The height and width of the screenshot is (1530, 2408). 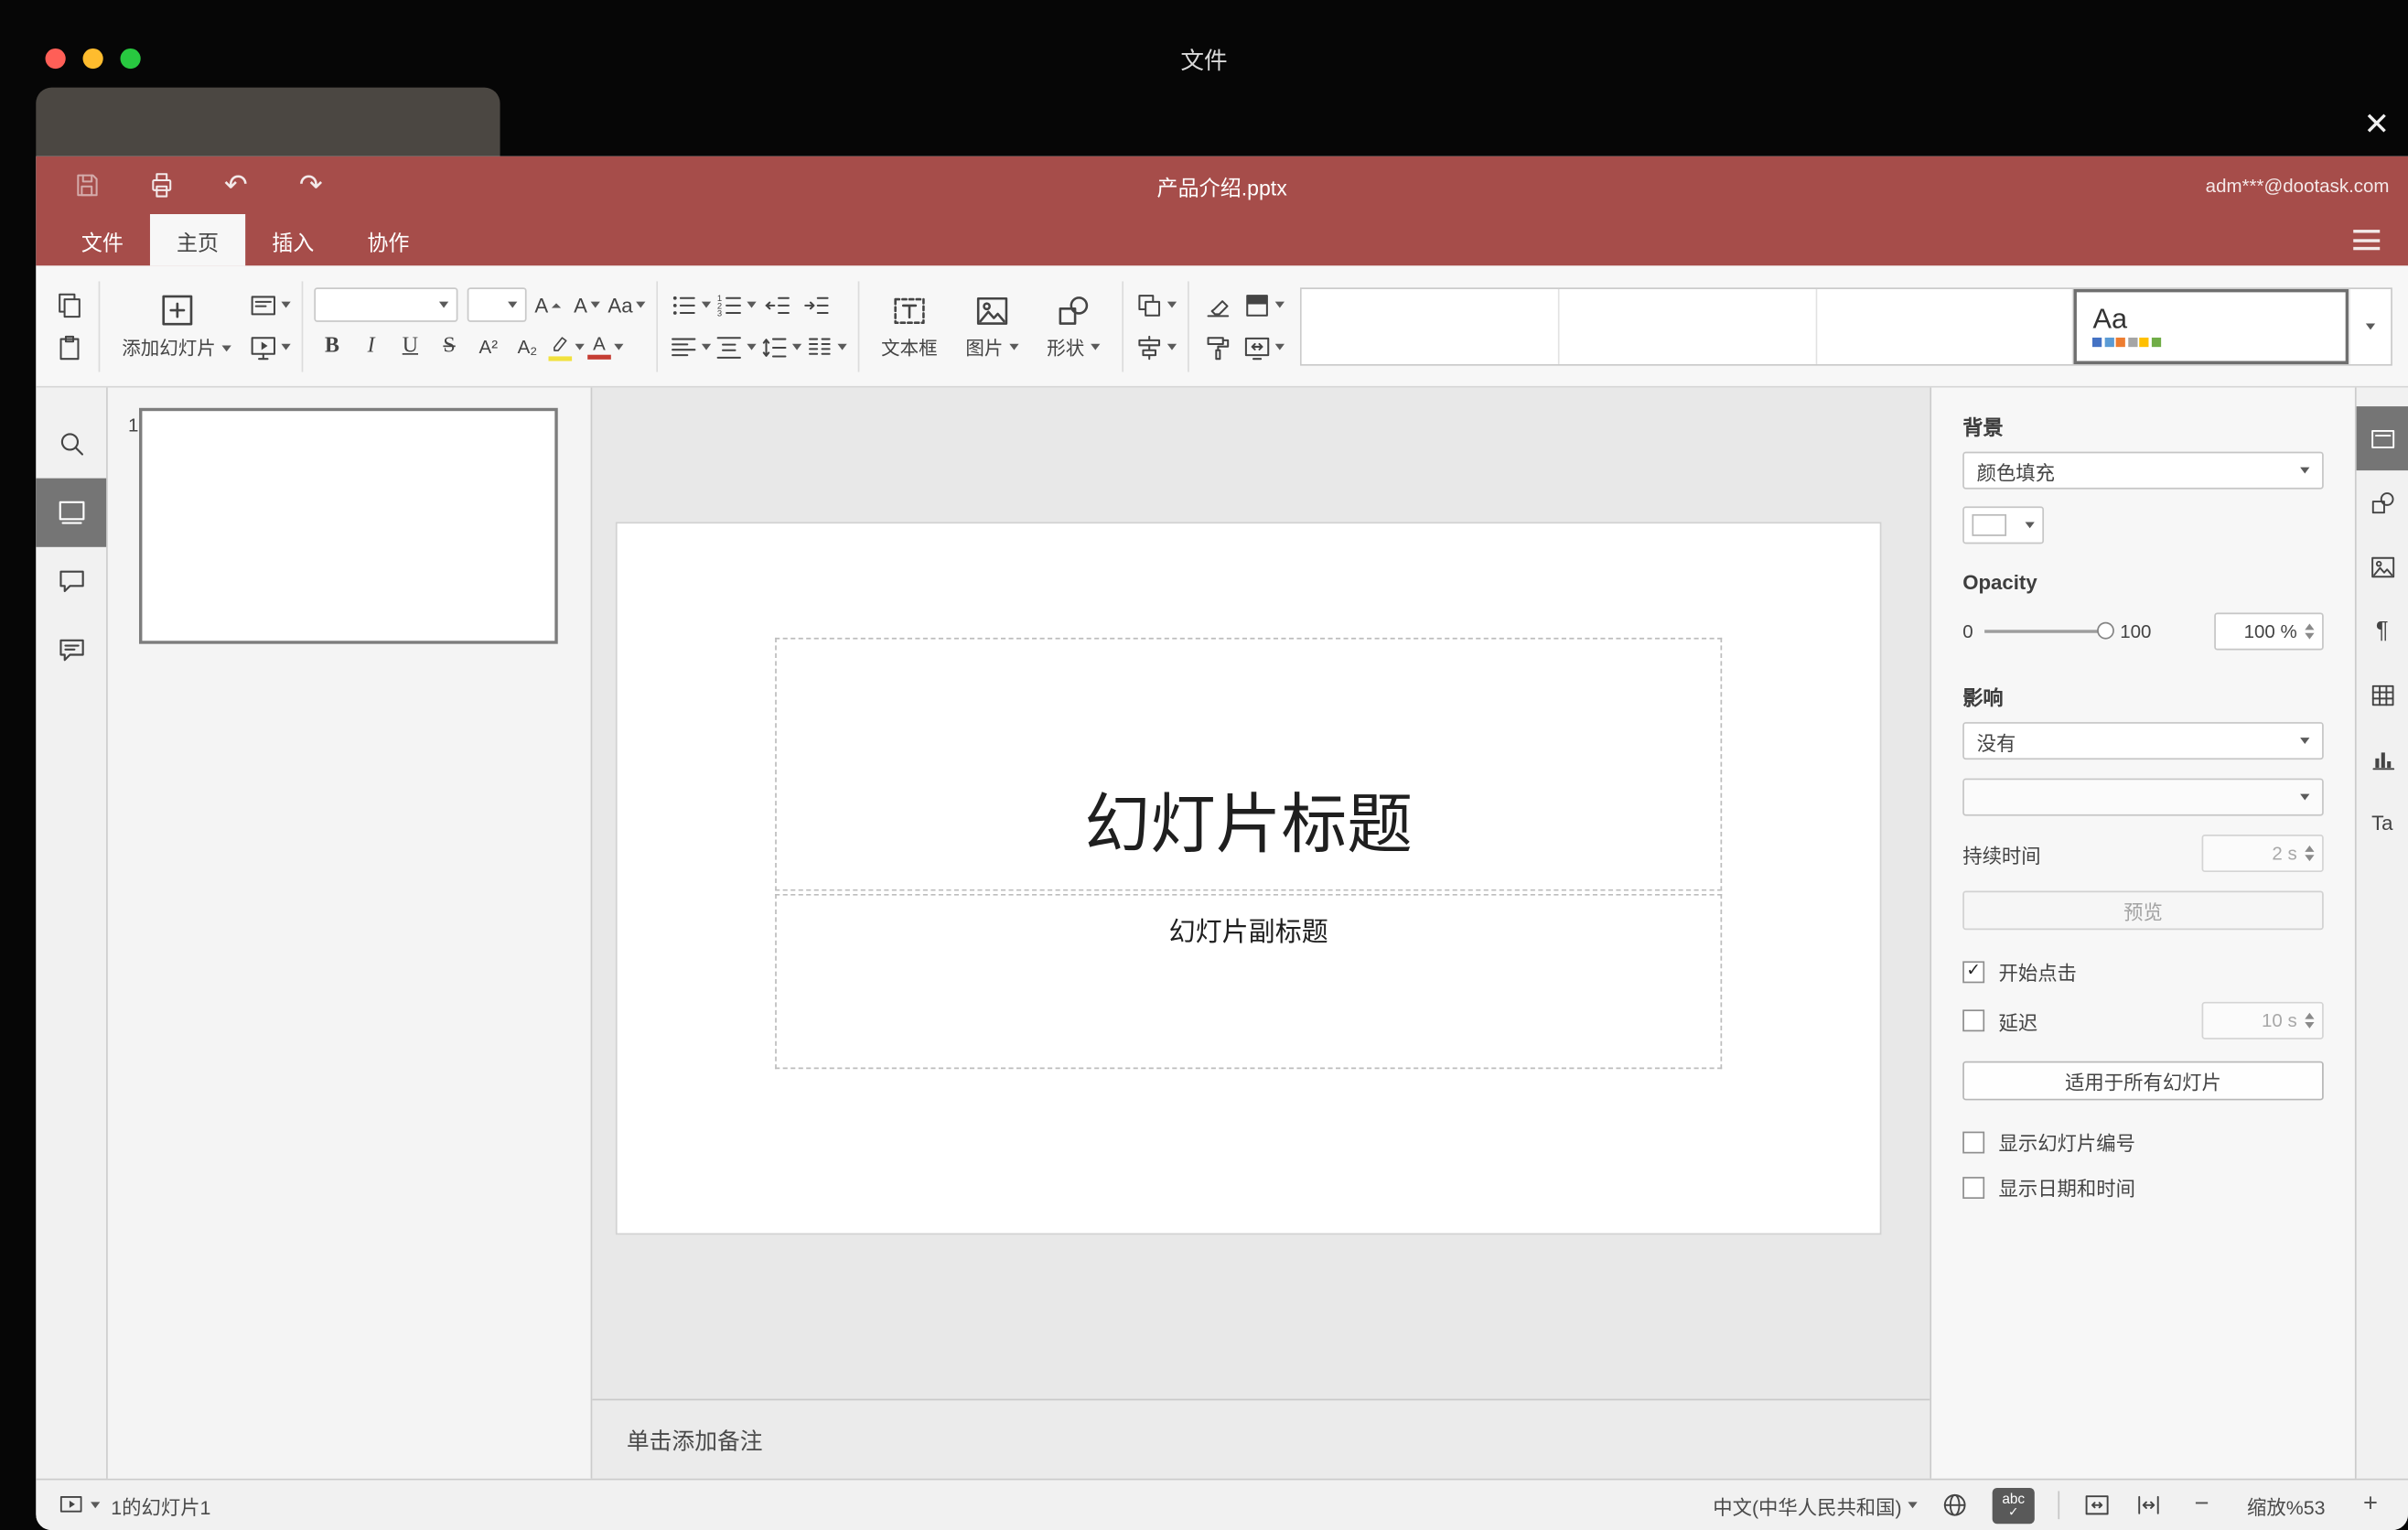 What do you see at coordinates (2143, 470) in the screenshot?
I see `background-fill-select: 颜色填充` at bounding box center [2143, 470].